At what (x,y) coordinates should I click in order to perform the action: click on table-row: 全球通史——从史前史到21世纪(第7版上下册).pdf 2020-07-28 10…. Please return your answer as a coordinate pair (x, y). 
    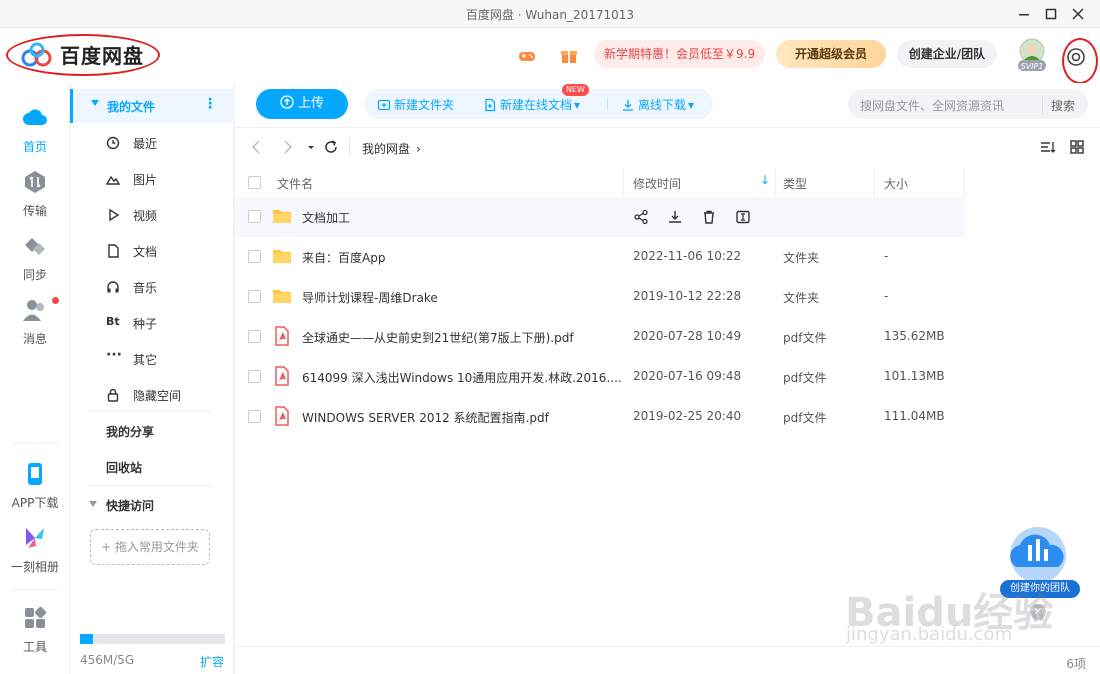
    Looking at the image, I should click on (600, 337).